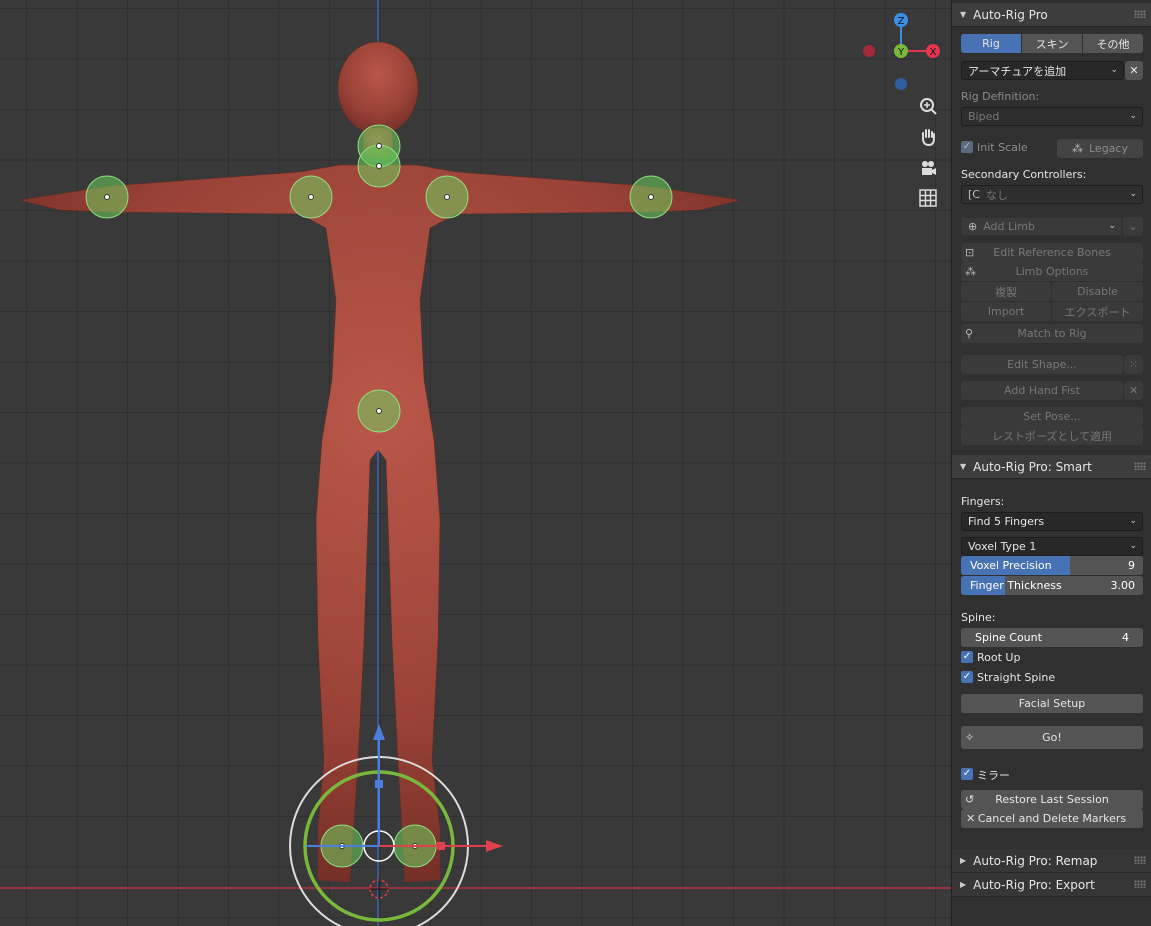 The width and height of the screenshot is (1151, 926). What do you see at coordinates (928, 168) in the screenshot?
I see `camera-icon` at bounding box center [928, 168].